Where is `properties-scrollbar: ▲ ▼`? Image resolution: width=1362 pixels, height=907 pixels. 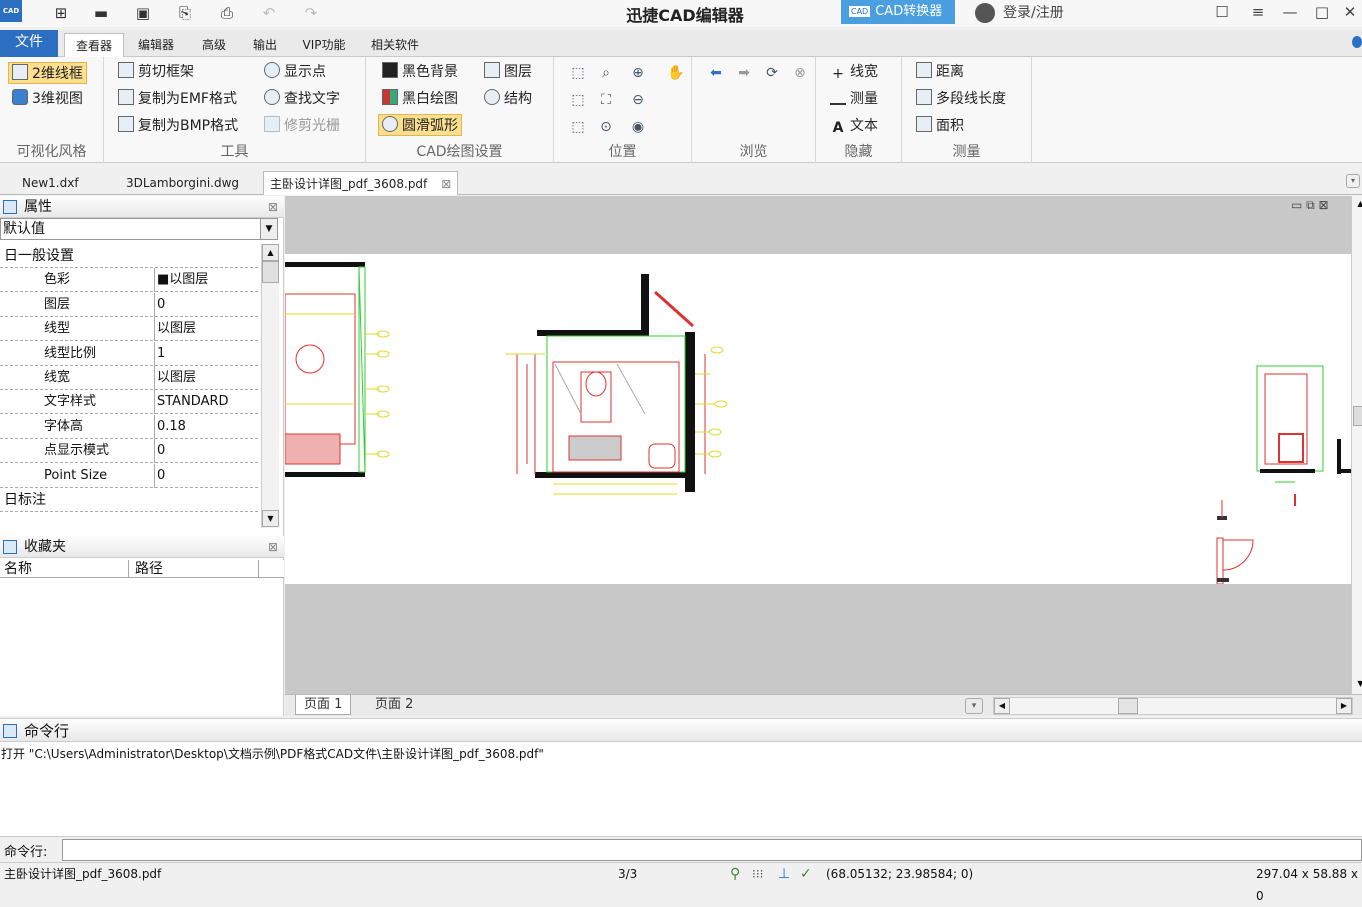 properties-scrollbar: ▲ ▼ is located at coordinates (270, 386).